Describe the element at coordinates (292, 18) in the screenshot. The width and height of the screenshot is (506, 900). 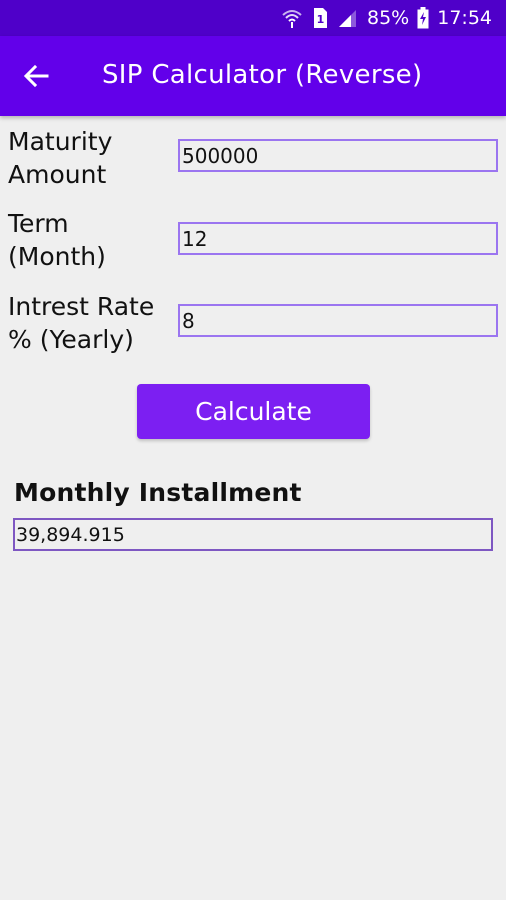
I see `wifi-icon` at that location.